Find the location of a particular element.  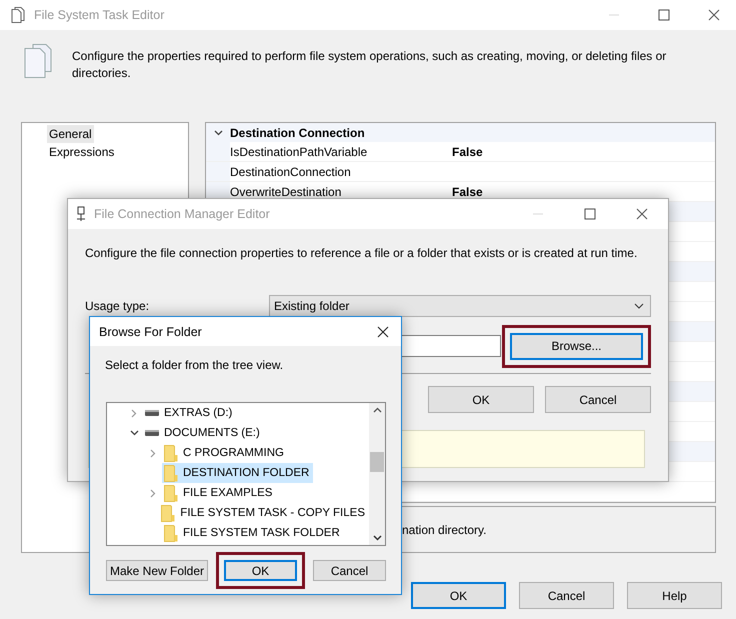

description-text: Configure the file connection properties to reference a file or a folder that exists or is created at run time. is located at coordinates (361, 253).